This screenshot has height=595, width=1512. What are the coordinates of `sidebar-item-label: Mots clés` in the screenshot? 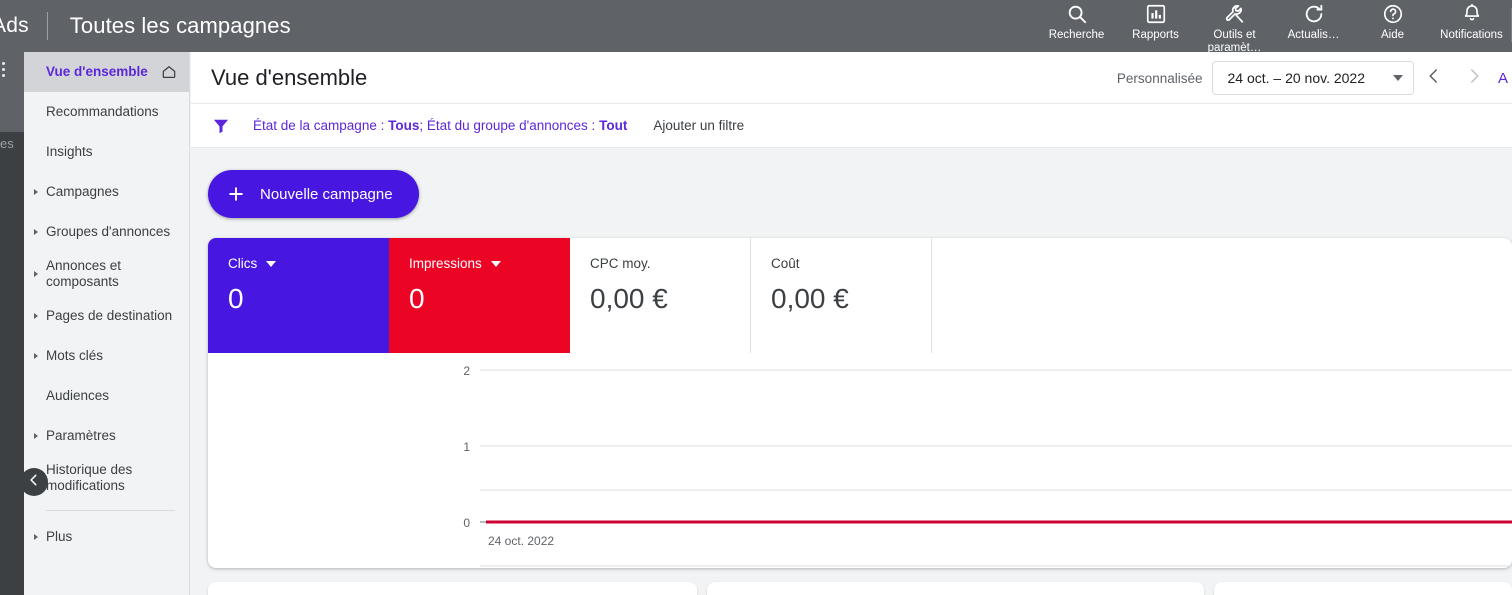 It's located at (75, 355).